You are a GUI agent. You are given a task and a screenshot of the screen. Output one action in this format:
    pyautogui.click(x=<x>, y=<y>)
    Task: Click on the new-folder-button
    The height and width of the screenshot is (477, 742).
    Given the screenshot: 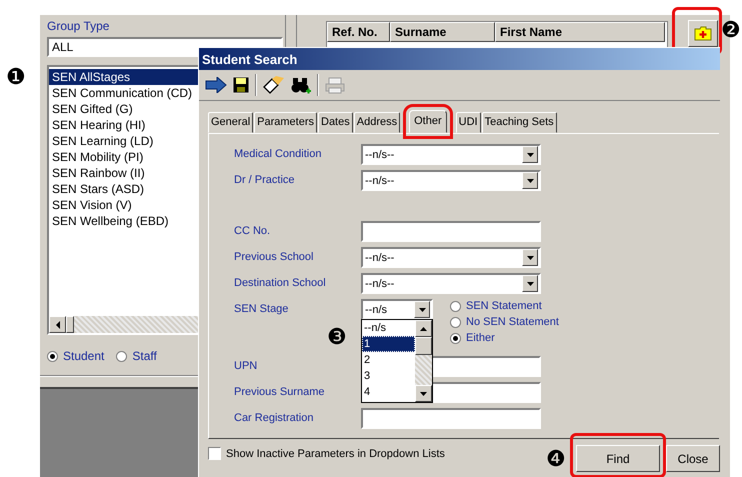 What is the action you would take?
    pyautogui.click(x=703, y=33)
    